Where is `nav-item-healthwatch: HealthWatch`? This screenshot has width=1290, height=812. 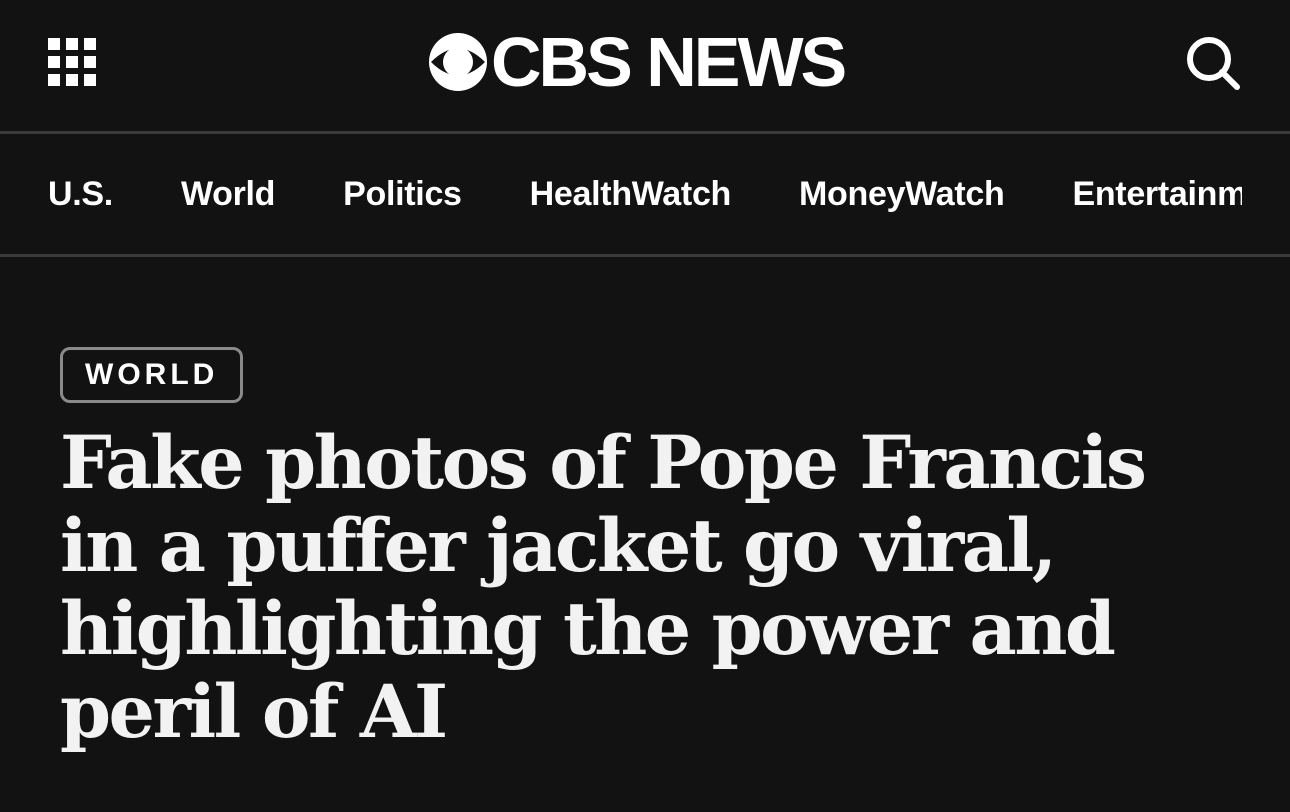 nav-item-healthwatch: HealthWatch is located at coordinates (631, 194).